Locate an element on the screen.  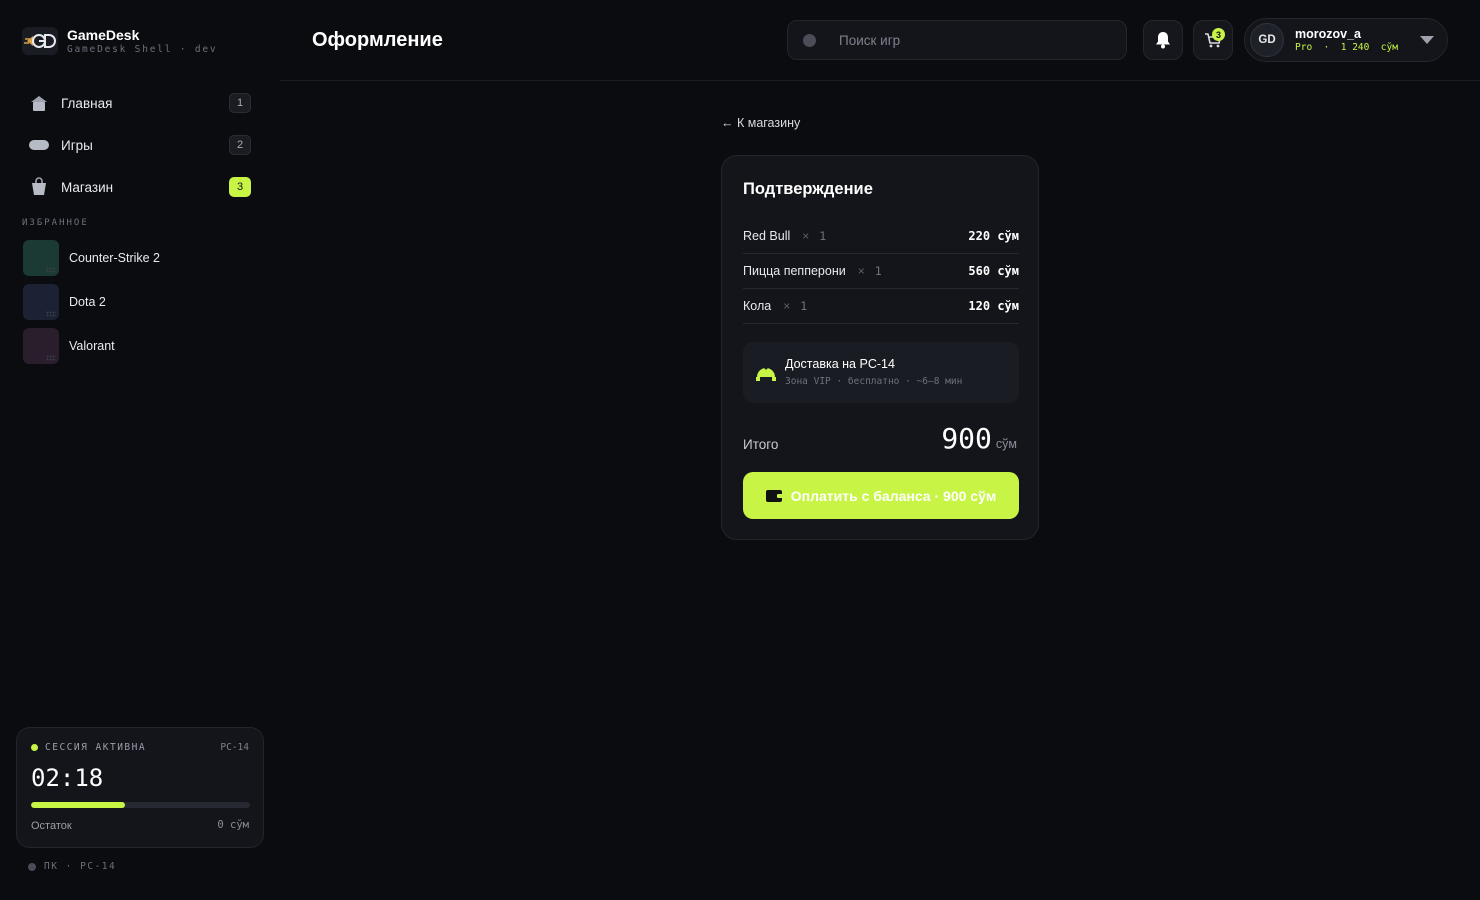
delivery-bell-icon is located at coordinates (766, 373).